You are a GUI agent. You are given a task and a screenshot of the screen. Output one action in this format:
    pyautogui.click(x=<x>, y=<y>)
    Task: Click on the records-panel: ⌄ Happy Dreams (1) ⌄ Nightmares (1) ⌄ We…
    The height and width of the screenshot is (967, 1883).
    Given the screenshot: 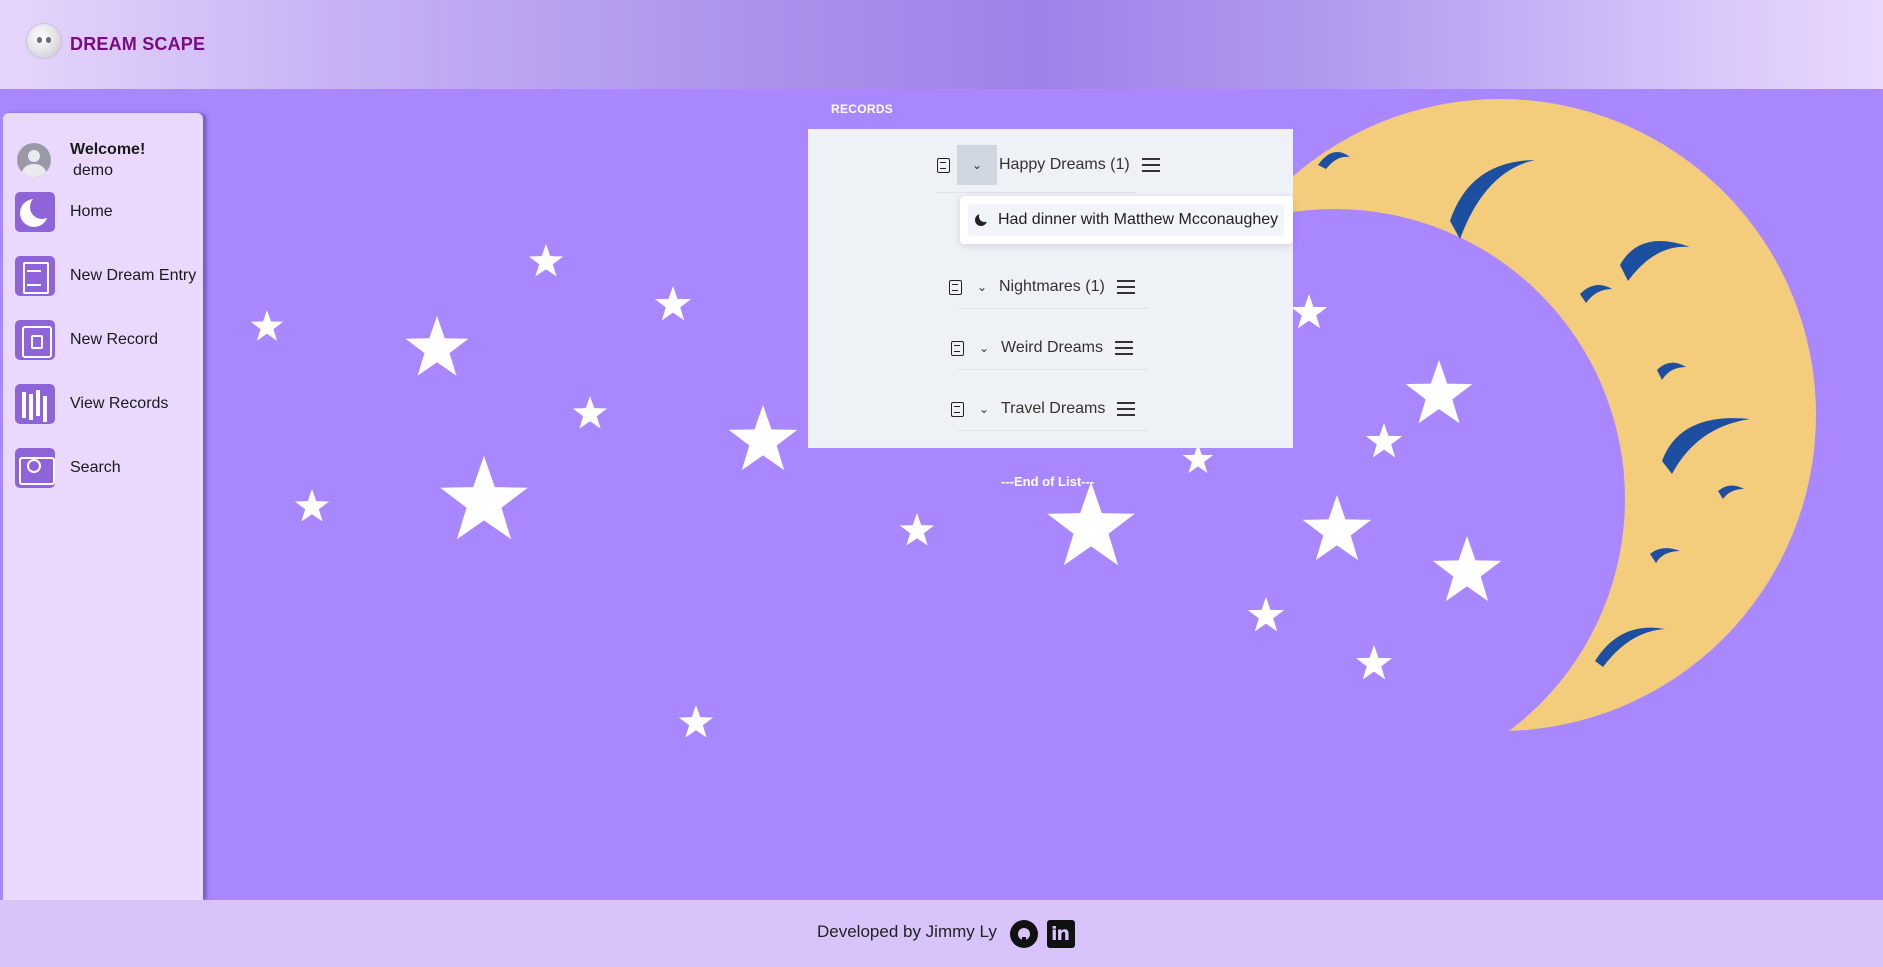 What is the action you would take?
    pyautogui.click(x=1050, y=288)
    